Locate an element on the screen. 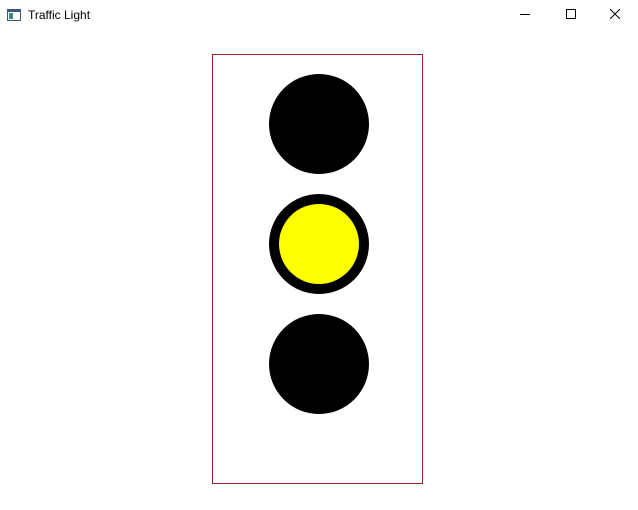 This screenshot has width=638, height=510. yellow-lamp is located at coordinates (319, 244).